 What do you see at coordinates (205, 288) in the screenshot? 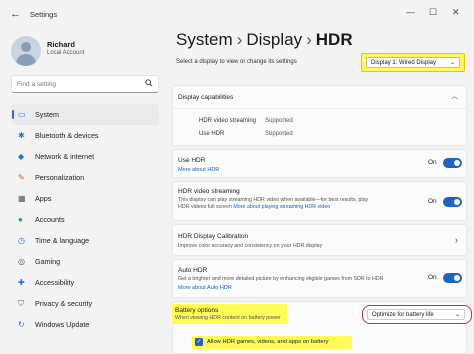
I see `more-about-auto-hdr-link: More about Auto HDR` at bounding box center [205, 288].